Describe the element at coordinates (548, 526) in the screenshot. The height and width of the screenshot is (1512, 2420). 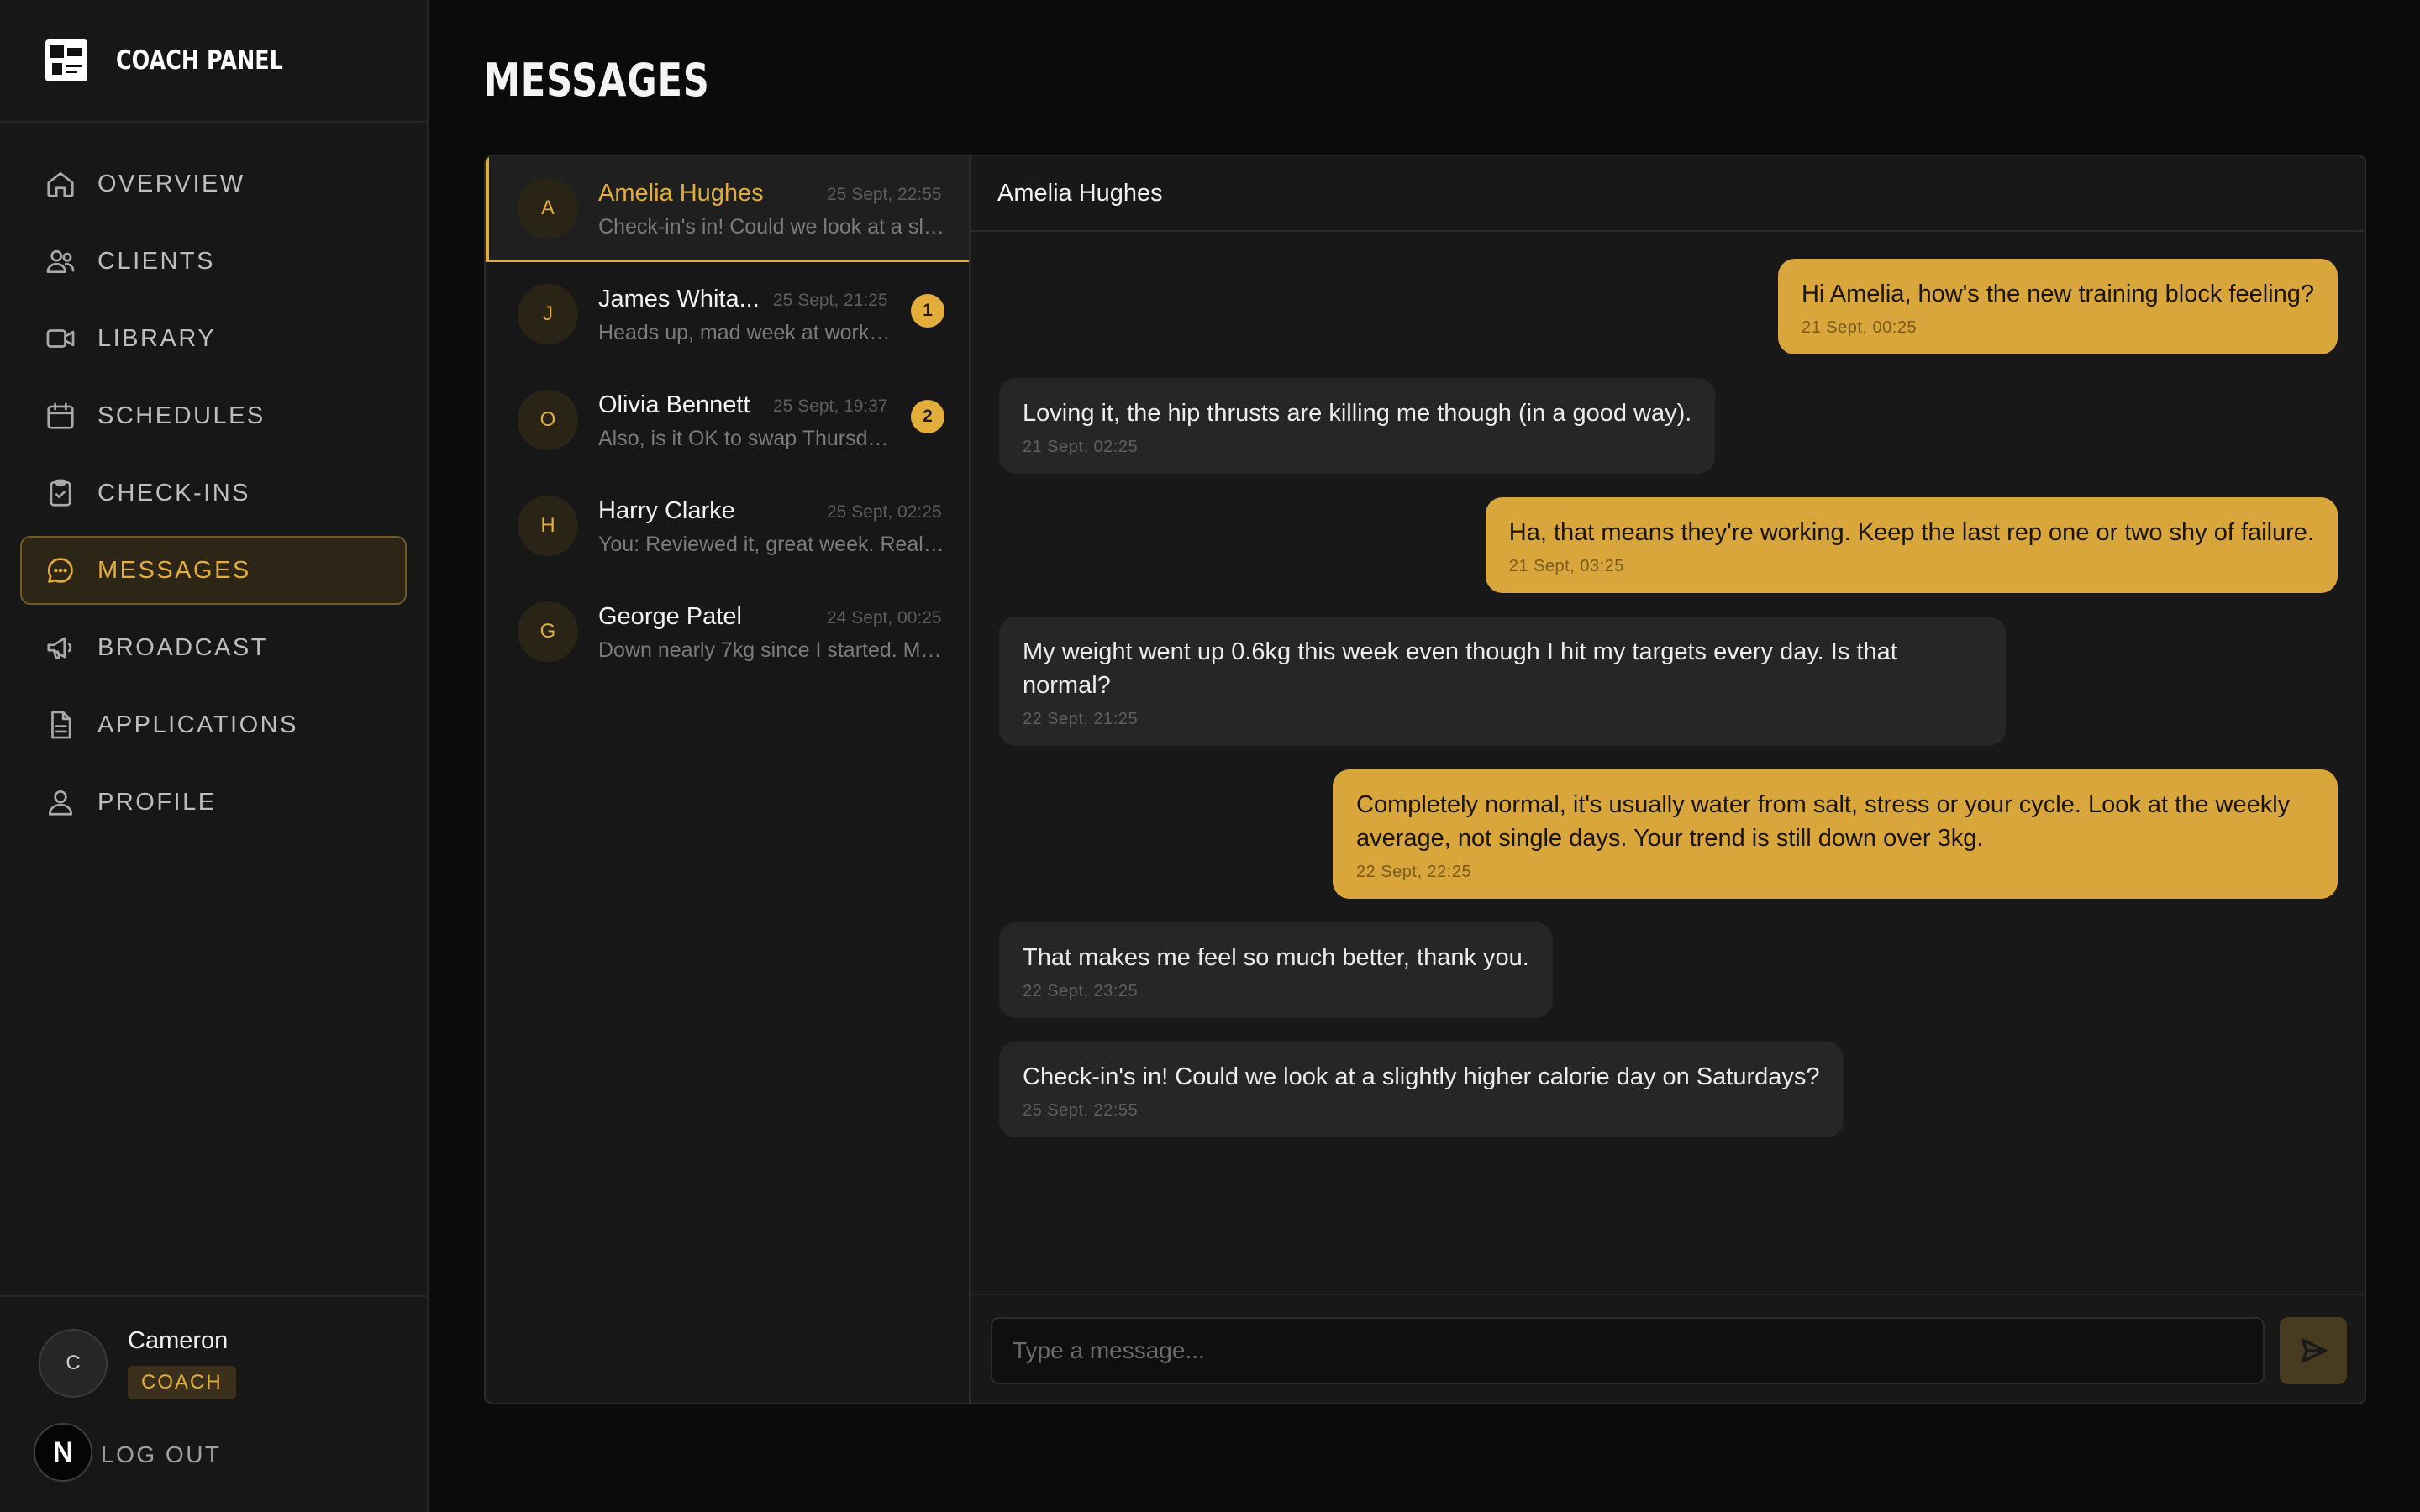
I see `avatar: H` at that location.